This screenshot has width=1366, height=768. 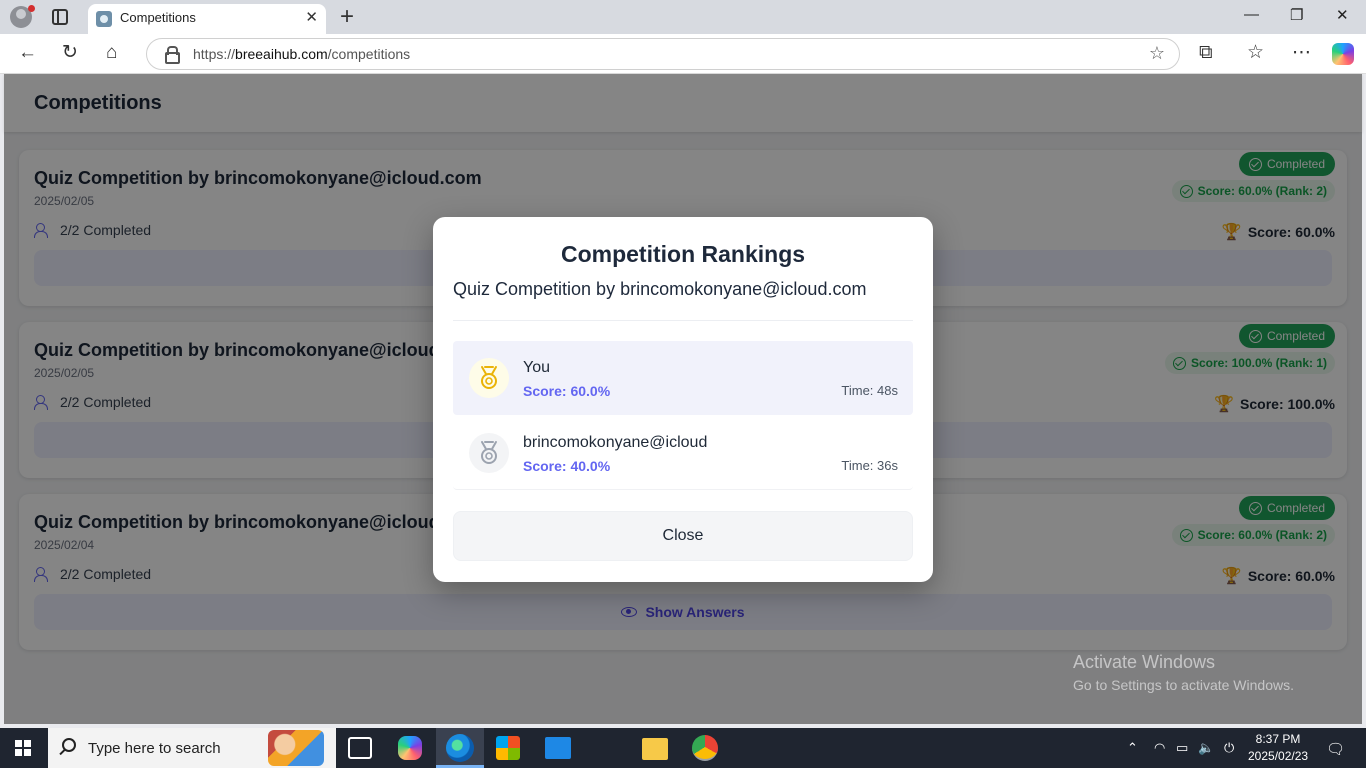 I want to click on windows-start-icon, so click(x=23, y=748).